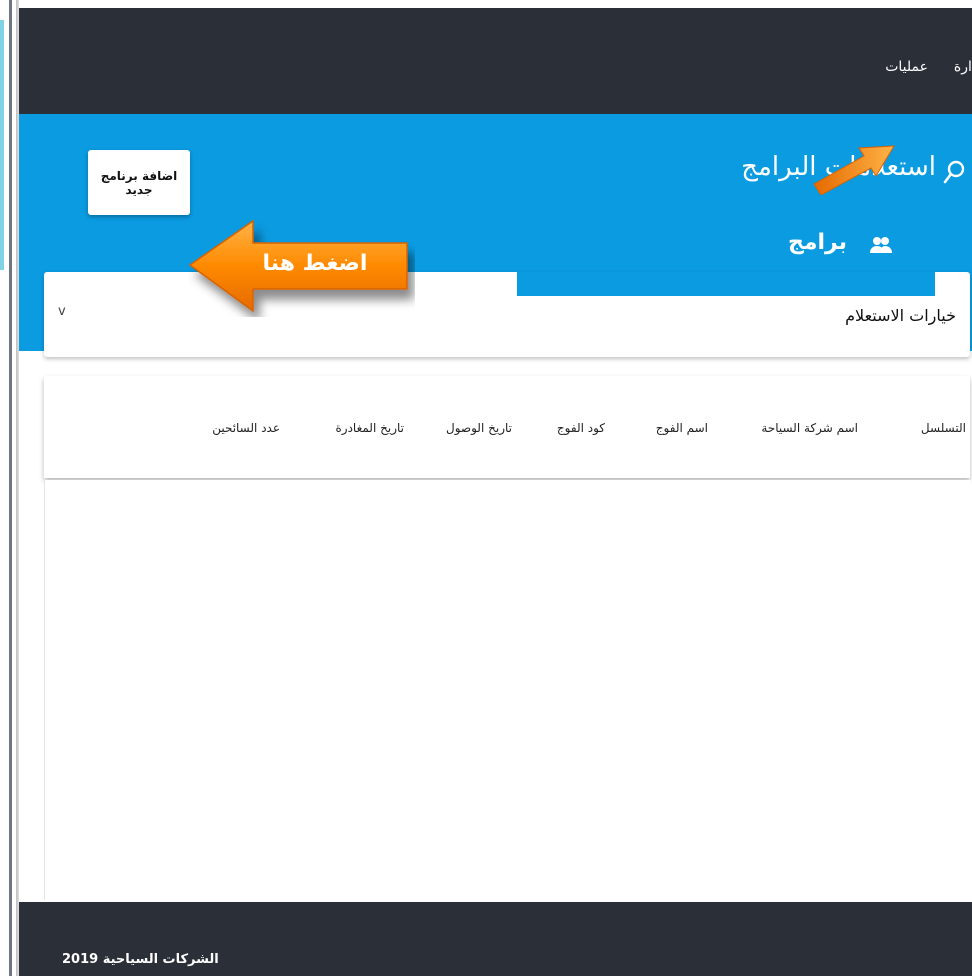 The width and height of the screenshot is (972, 976). I want to click on column-header-tourist-count: عدد السائحين, so click(246, 428).